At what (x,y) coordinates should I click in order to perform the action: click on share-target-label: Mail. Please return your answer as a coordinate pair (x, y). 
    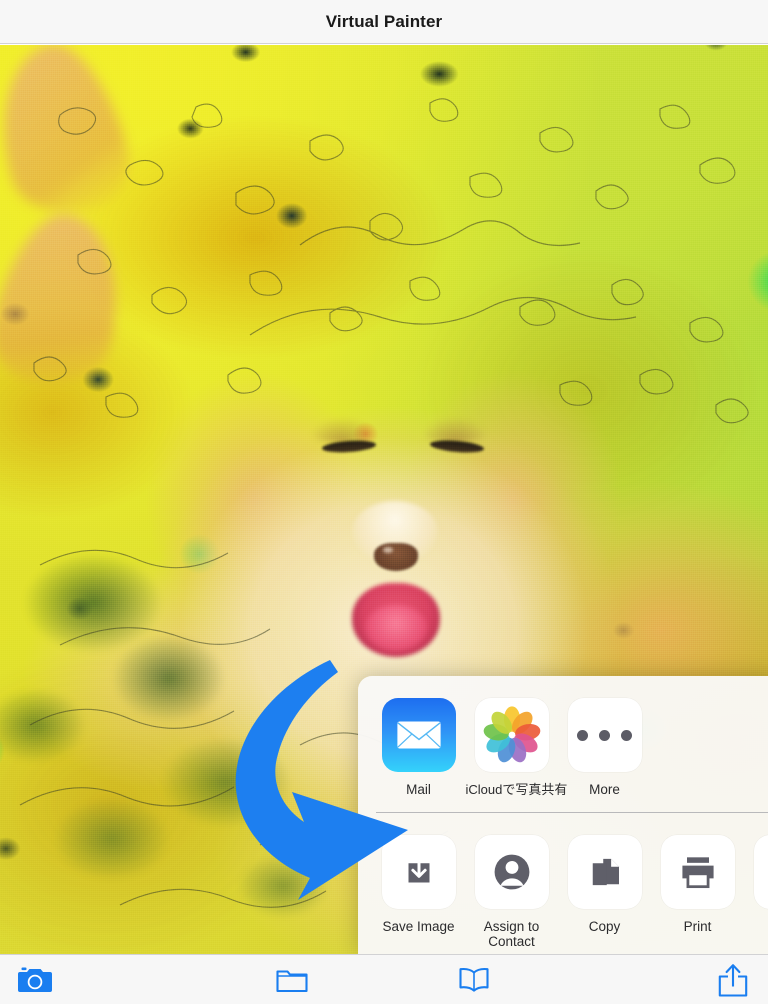
    Looking at the image, I should click on (418, 789).